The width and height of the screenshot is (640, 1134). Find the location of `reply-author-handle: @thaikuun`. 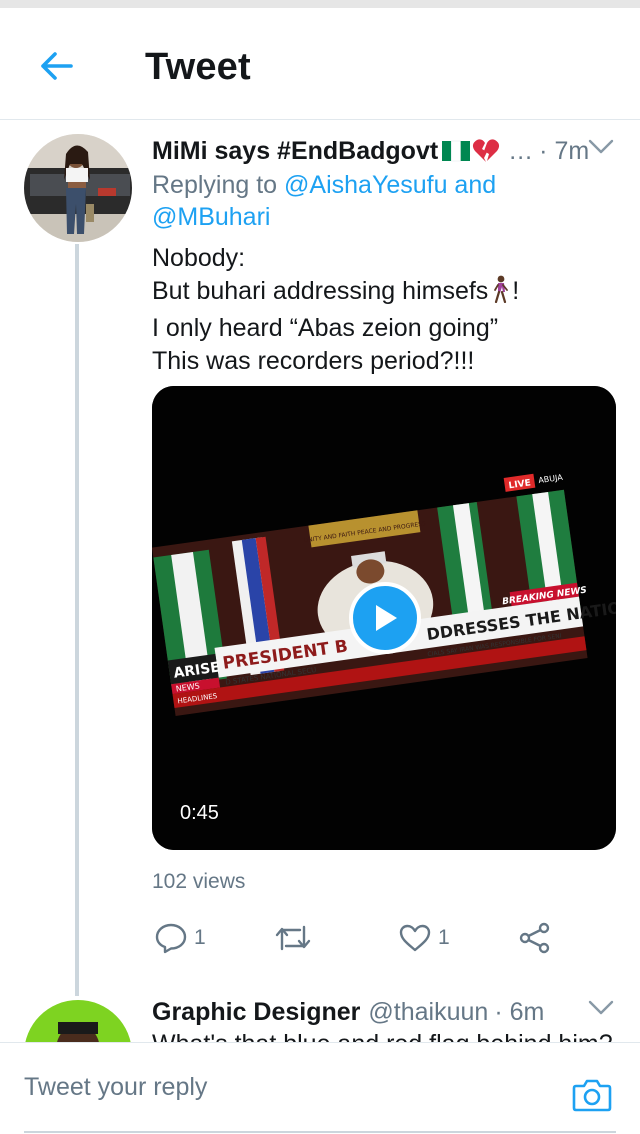

reply-author-handle: @thaikuun is located at coordinates (428, 1012).